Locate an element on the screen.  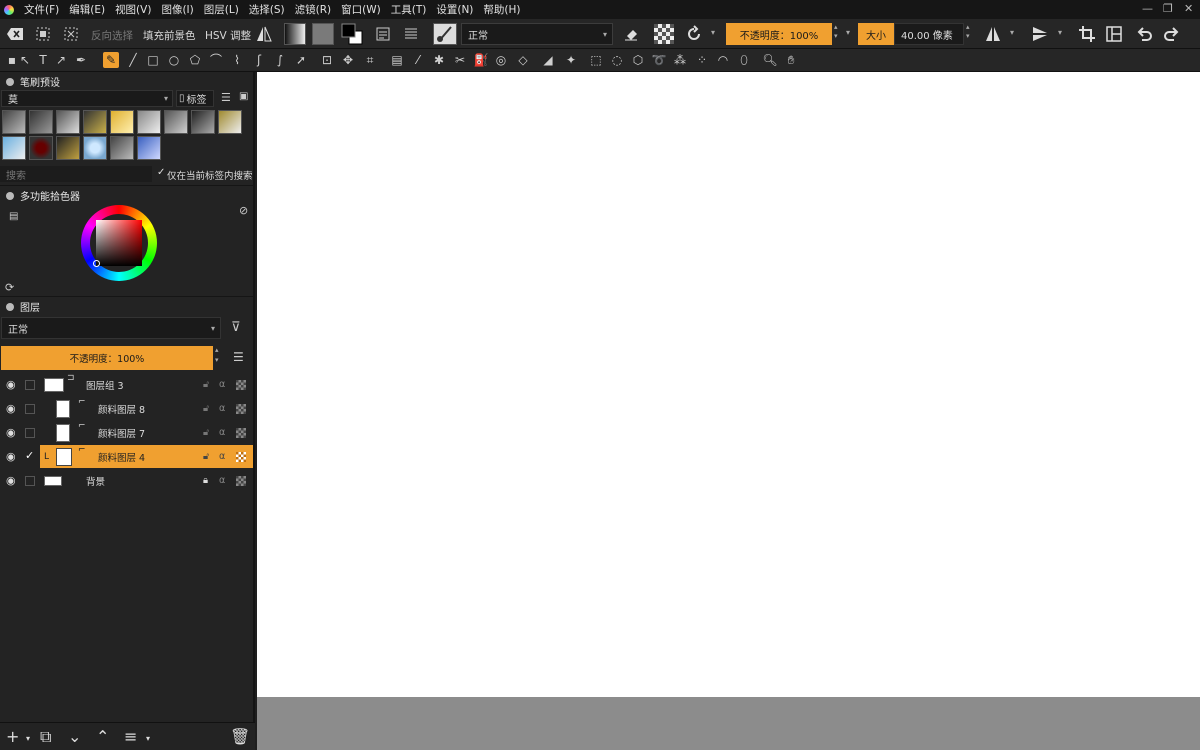
layer-opacity-stepper-icon: ▴ ▾ is located at coordinates (217, 355).